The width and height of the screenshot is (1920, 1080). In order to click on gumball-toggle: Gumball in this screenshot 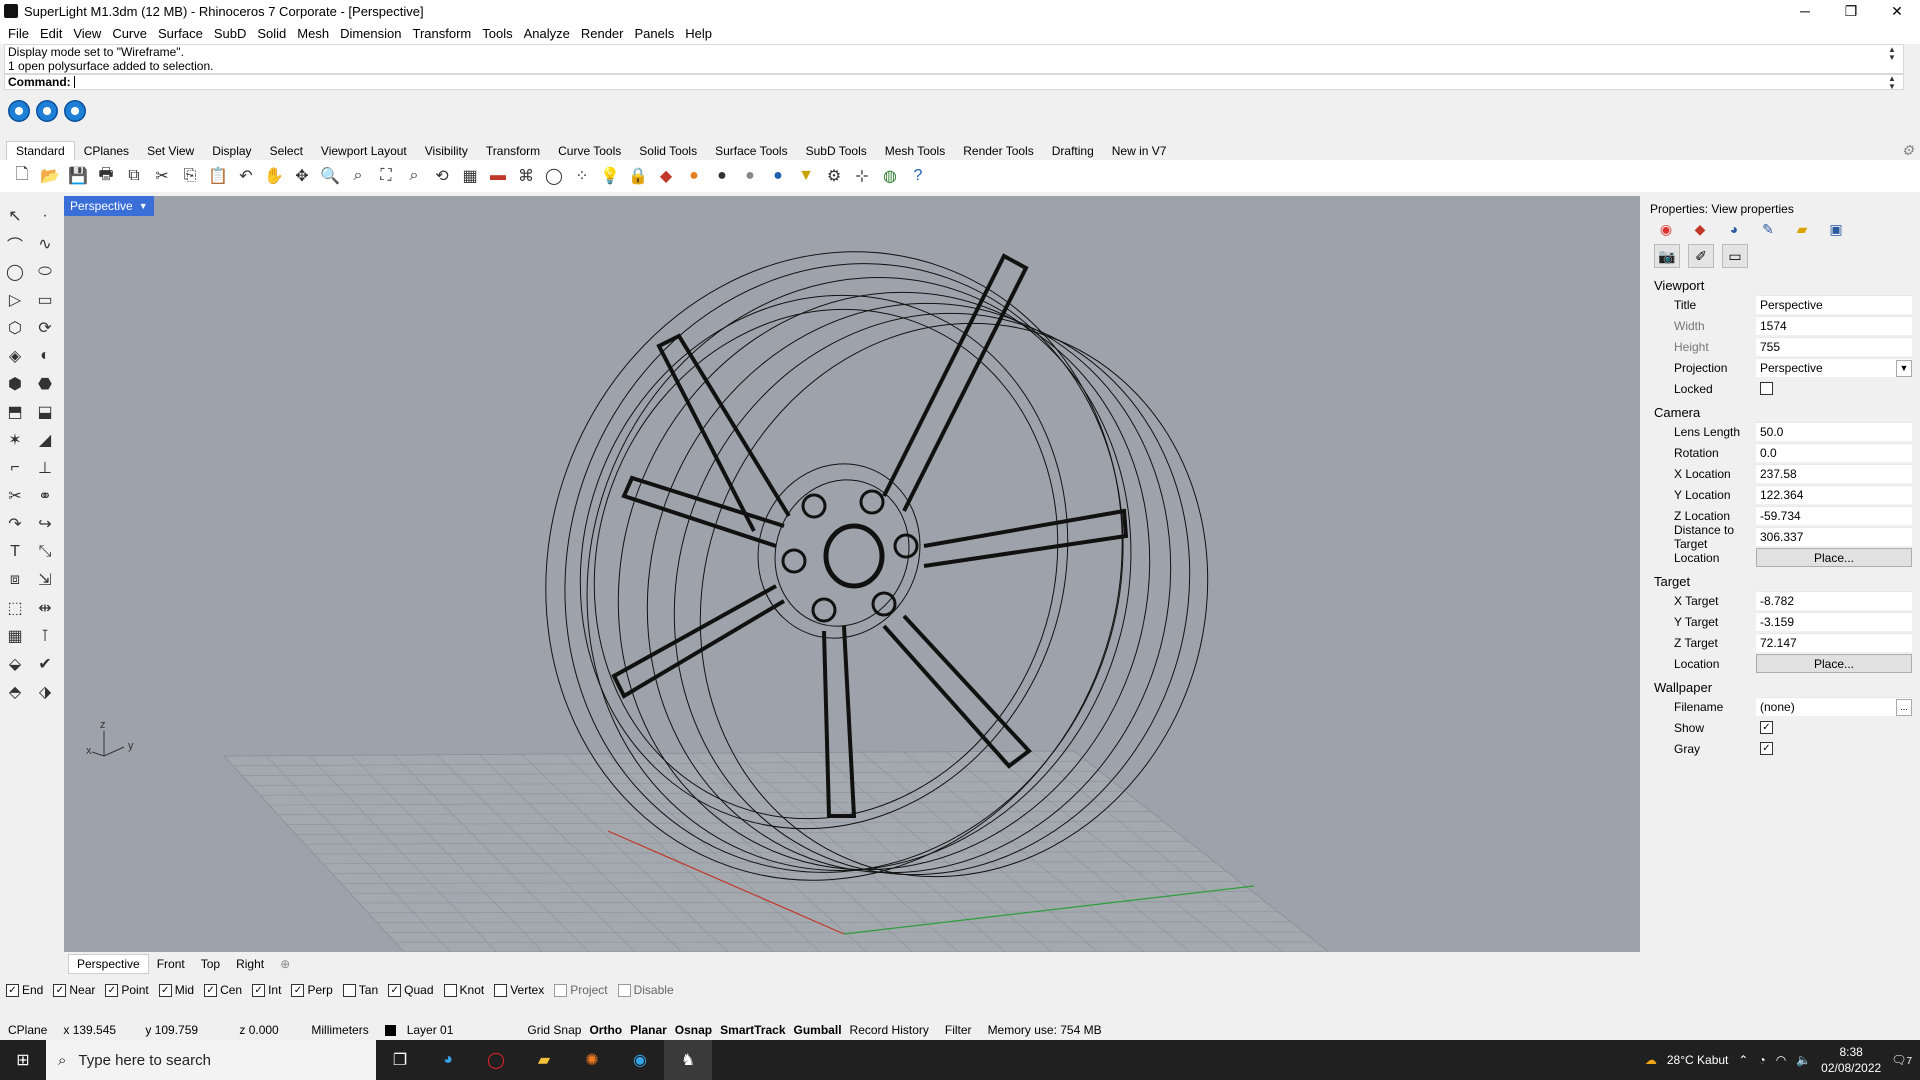, I will do `click(818, 1030)`.